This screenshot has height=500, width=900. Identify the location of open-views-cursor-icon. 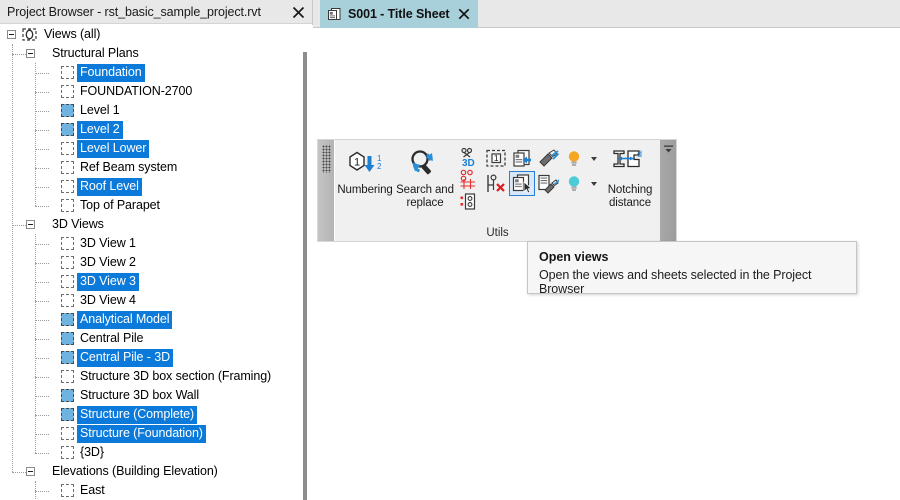
(522, 183).